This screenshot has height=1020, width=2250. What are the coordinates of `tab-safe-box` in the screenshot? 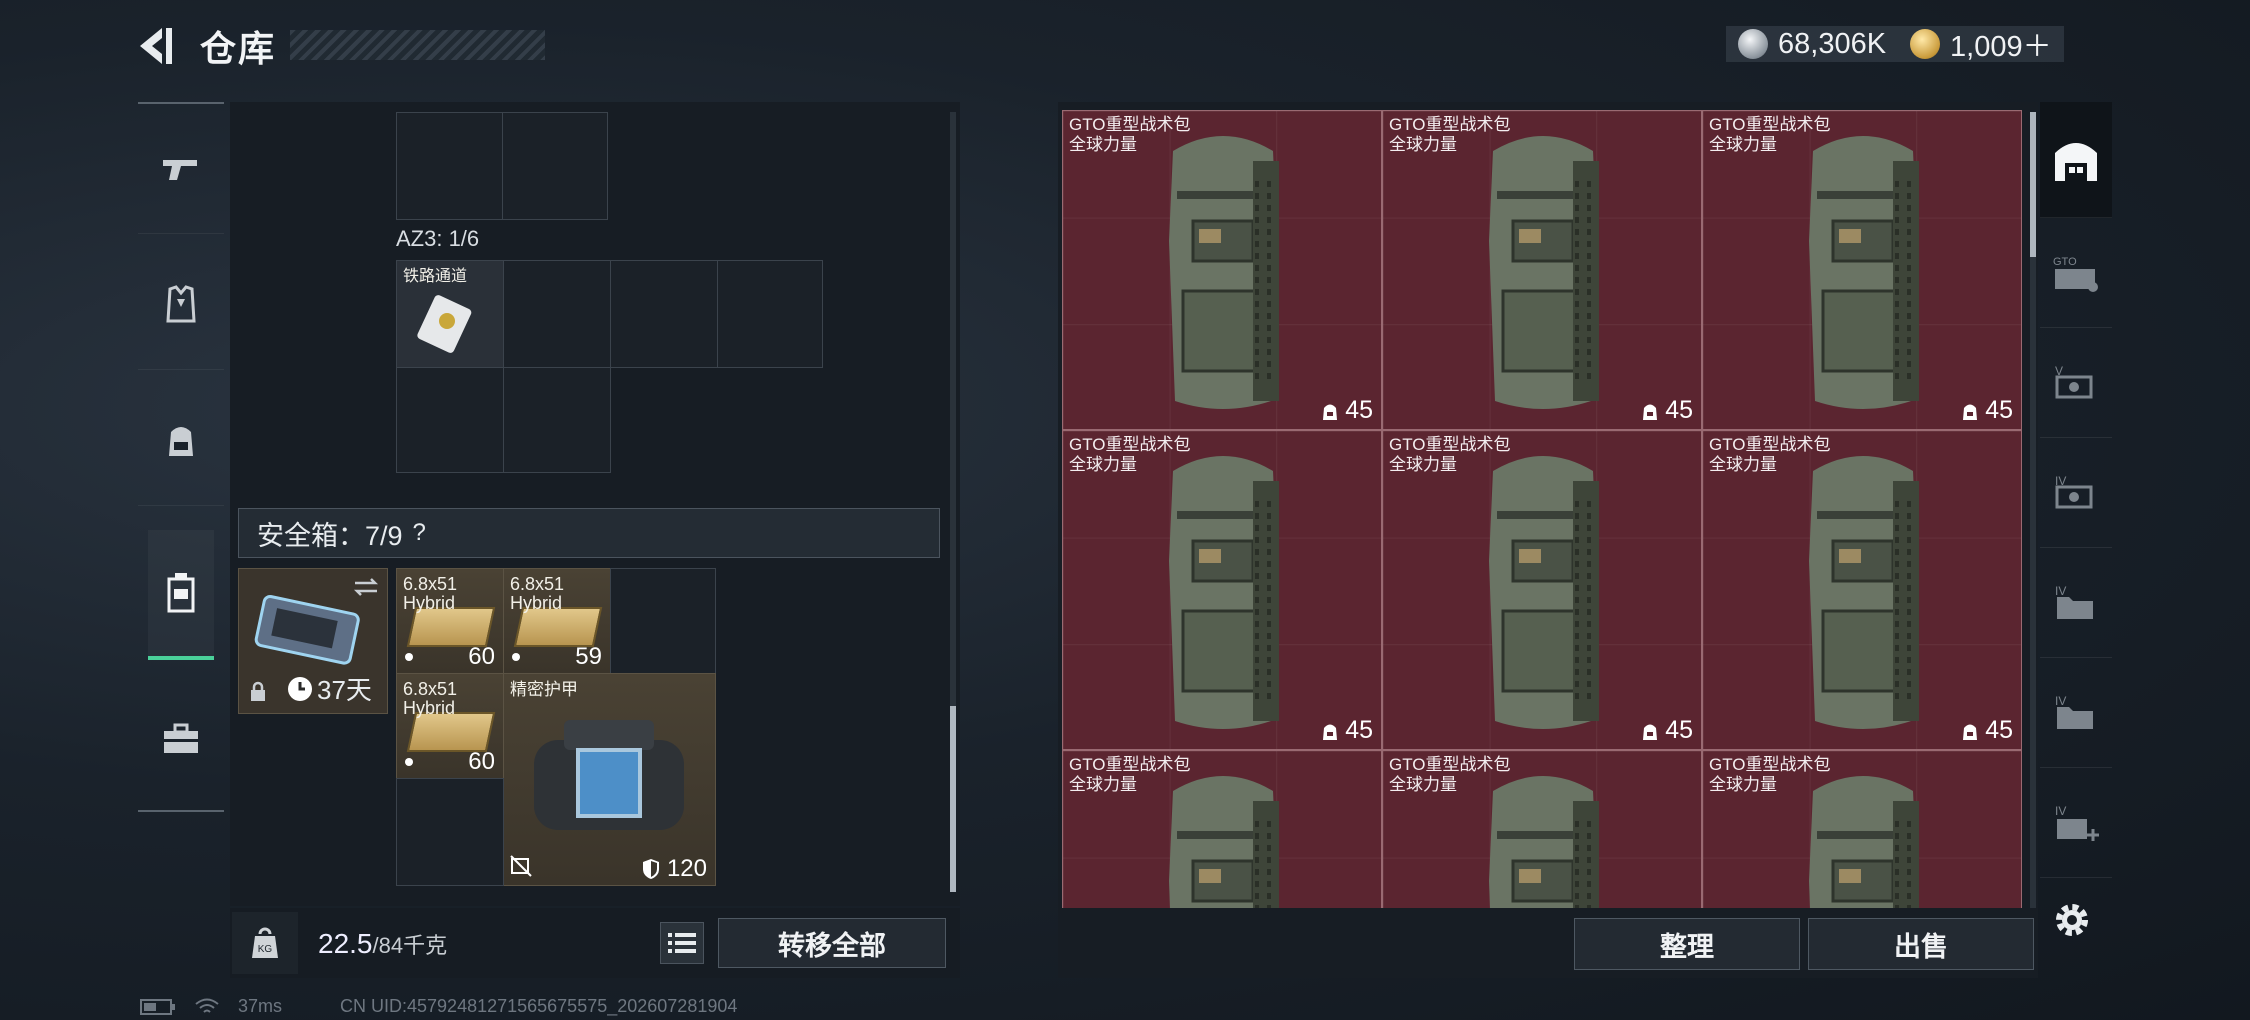 It's located at (181, 595).